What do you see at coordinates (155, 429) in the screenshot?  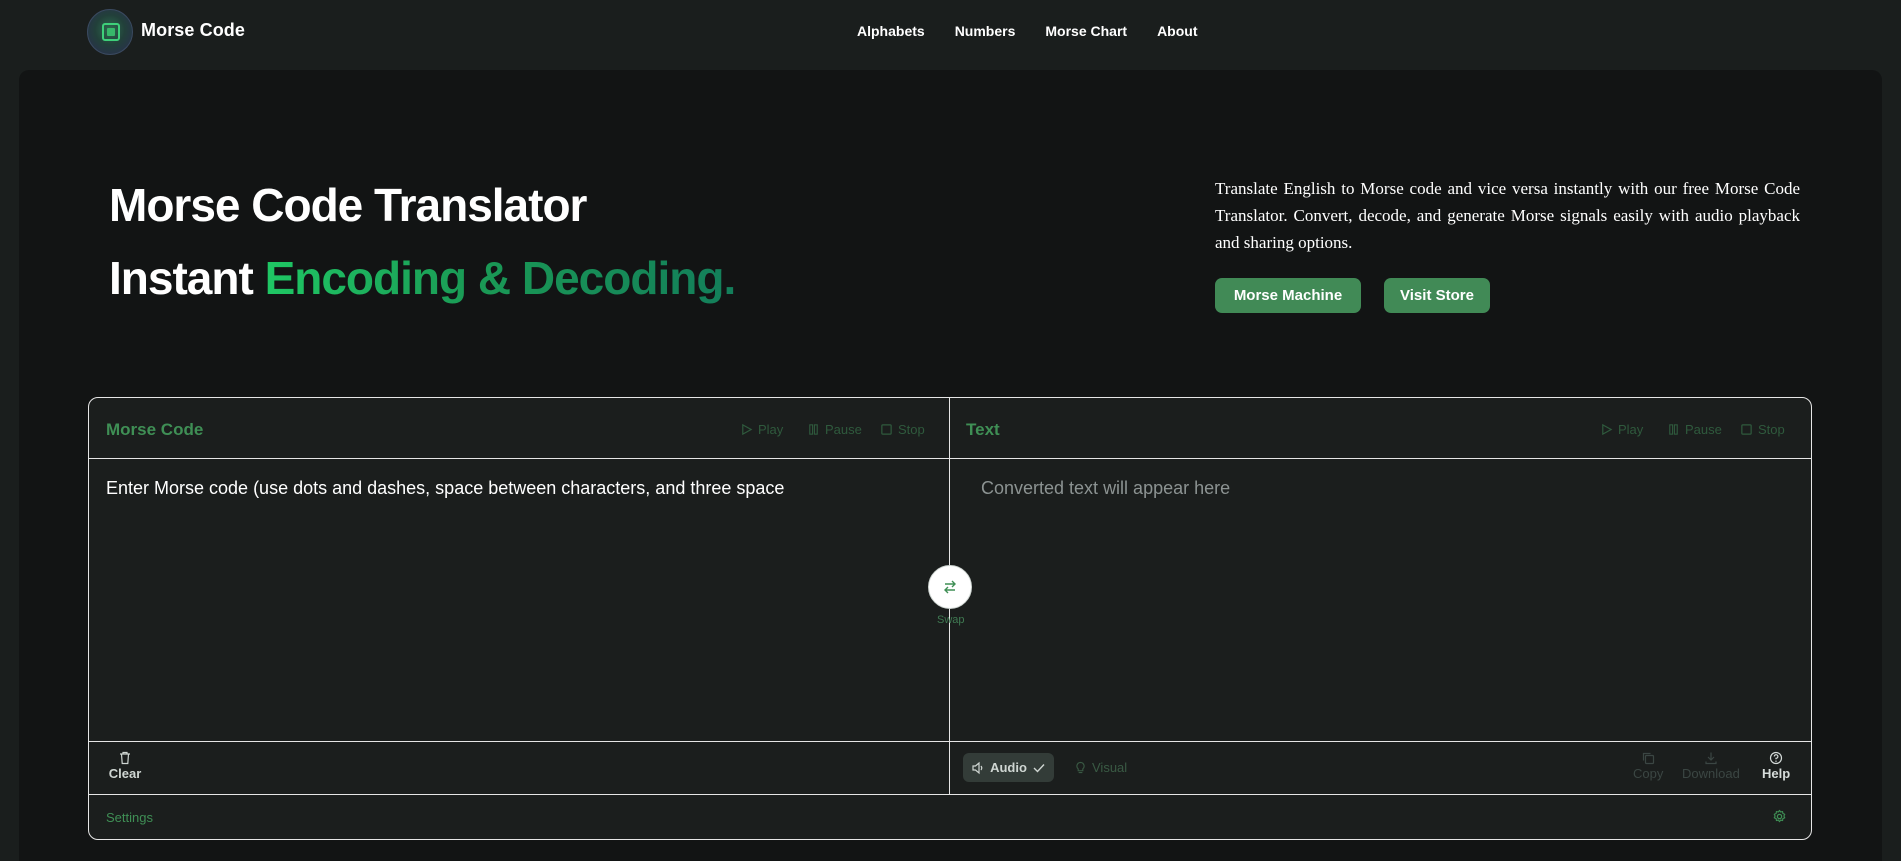 I see `morse-pane-title: Morse Code` at bounding box center [155, 429].